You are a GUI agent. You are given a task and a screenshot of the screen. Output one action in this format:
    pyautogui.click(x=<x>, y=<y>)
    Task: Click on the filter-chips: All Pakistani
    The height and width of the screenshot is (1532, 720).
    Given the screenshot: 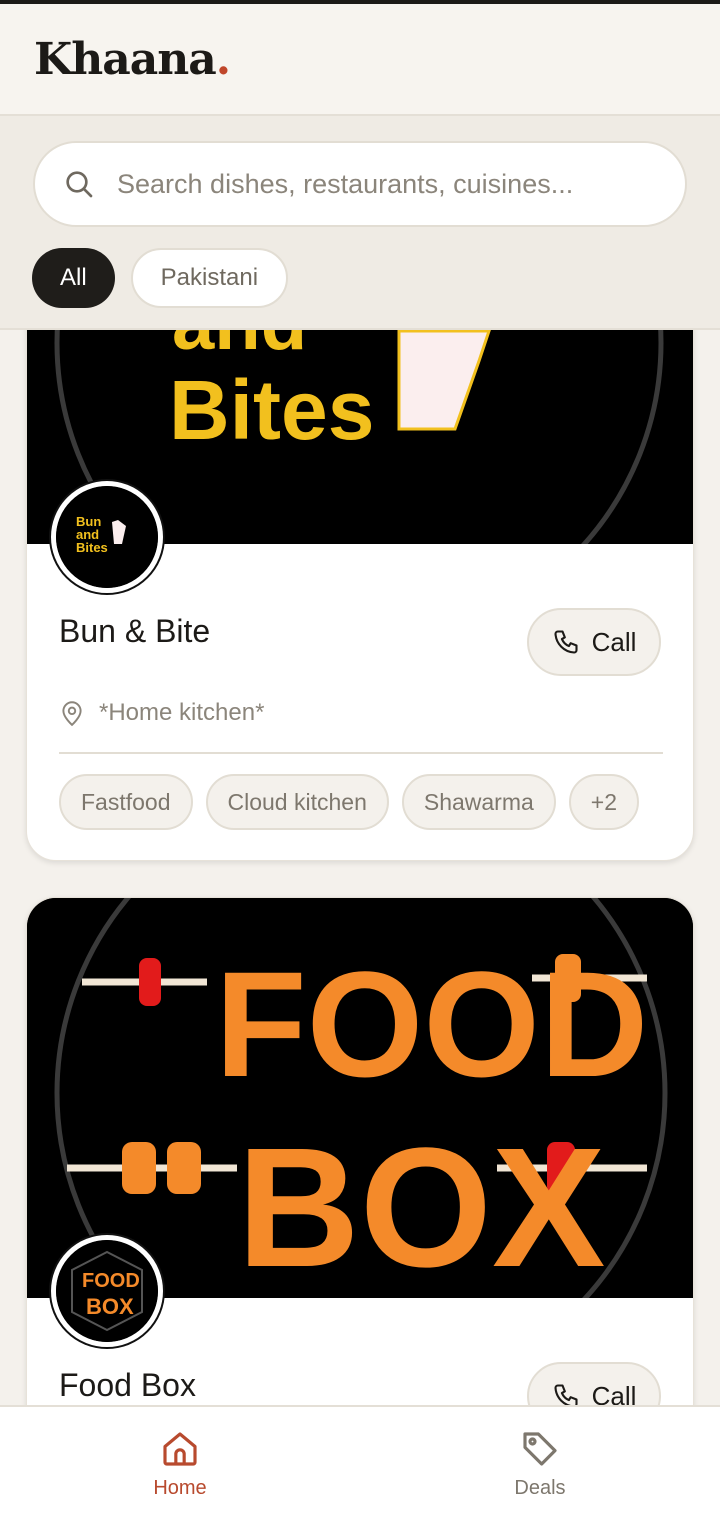 What is the action you would take?
    pyautogui.click(x=160, y=278)
    